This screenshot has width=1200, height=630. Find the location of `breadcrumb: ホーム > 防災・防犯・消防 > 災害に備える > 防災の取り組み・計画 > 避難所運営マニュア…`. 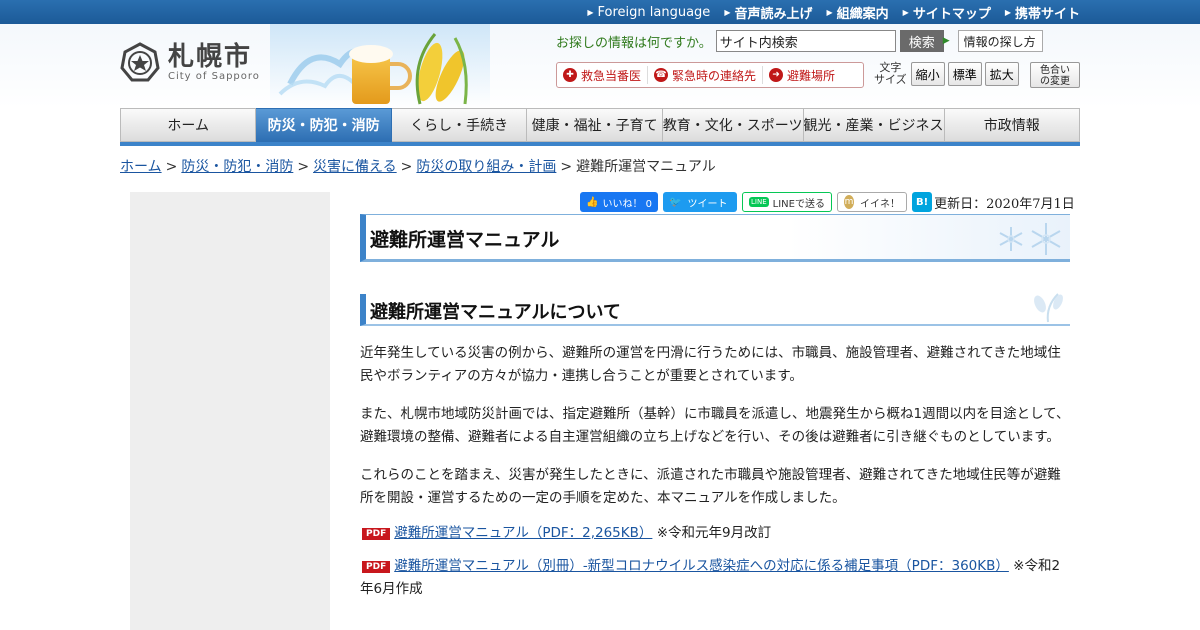

breadcrumb: ホーム > 防災・防犯・消防 > 災害に備える > 防災の取り組み・計画 > 避難所運営マニュア… is located at coordinates (418, 167).